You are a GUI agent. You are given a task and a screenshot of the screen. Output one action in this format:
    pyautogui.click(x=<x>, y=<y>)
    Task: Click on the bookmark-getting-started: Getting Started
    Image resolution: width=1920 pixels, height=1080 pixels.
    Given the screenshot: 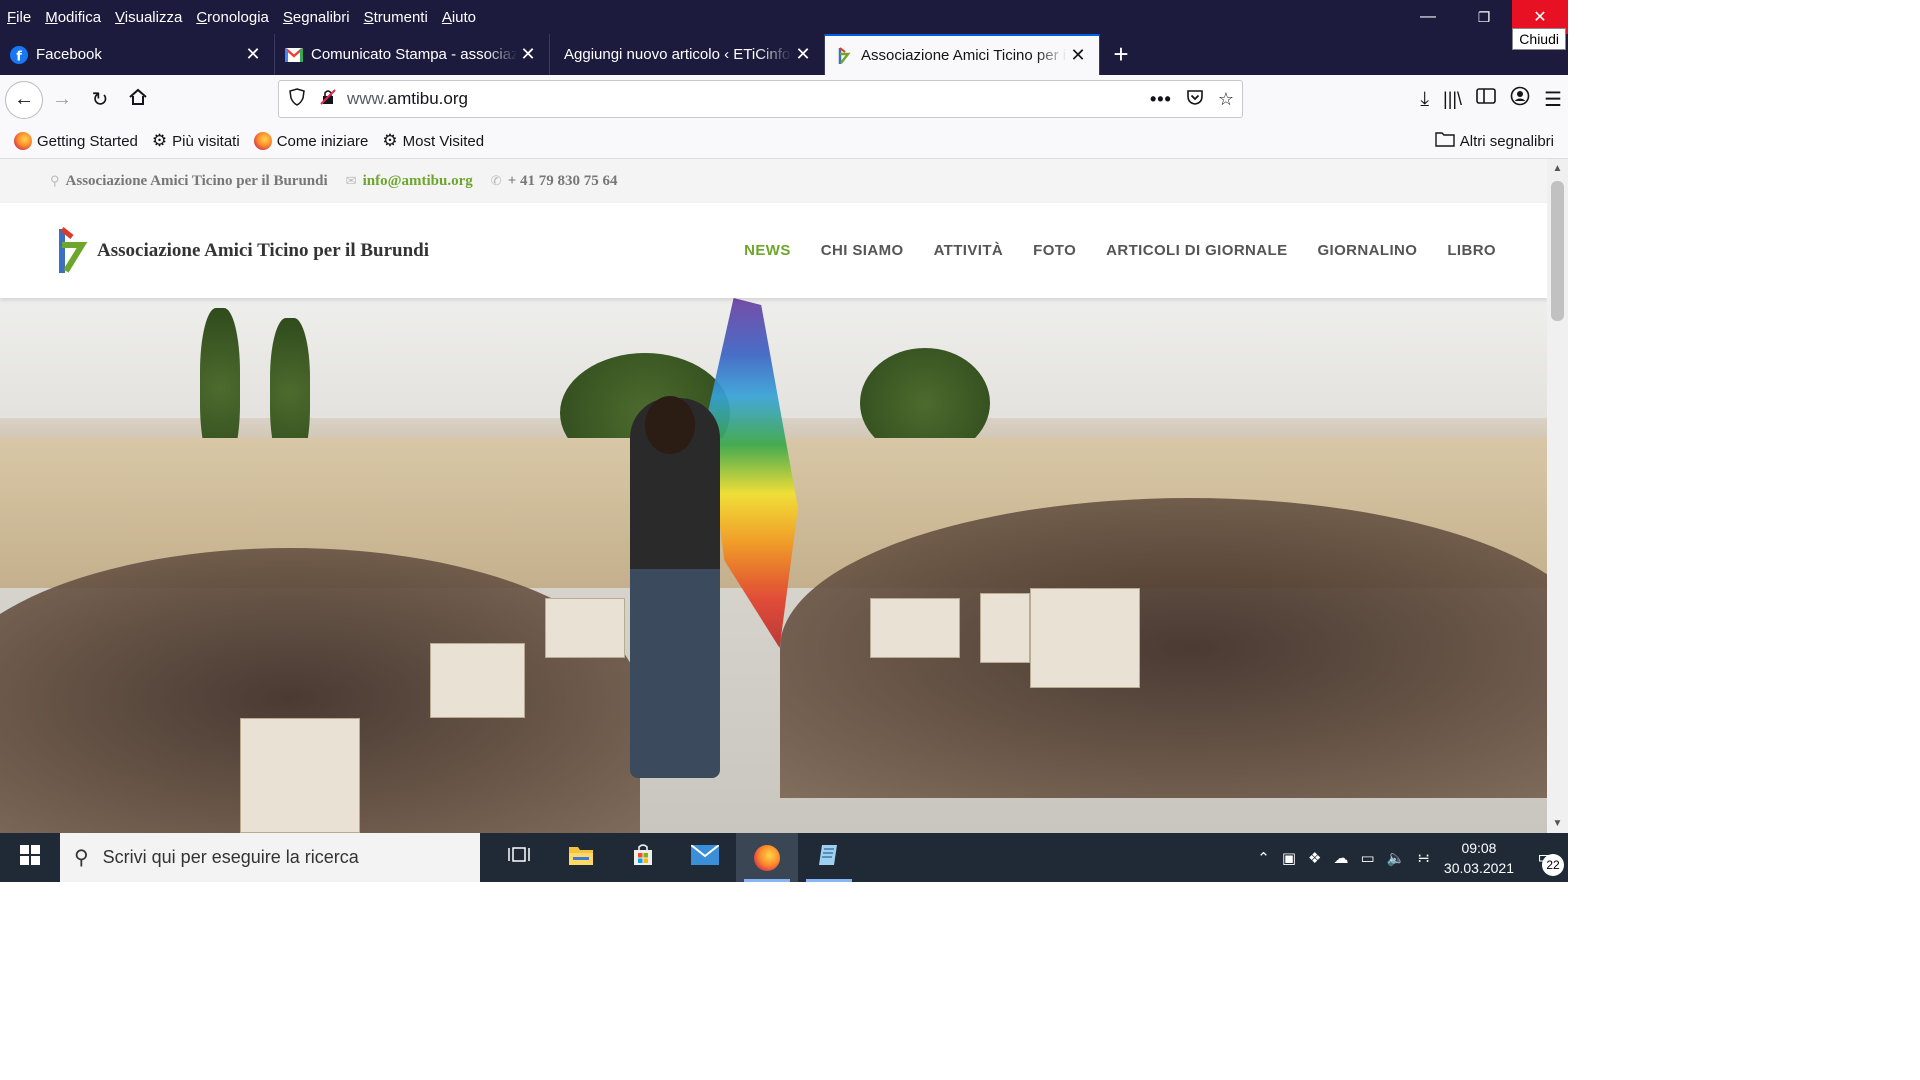 What is the action you would take?
    pyautogui.click(x=76, y=141)
    